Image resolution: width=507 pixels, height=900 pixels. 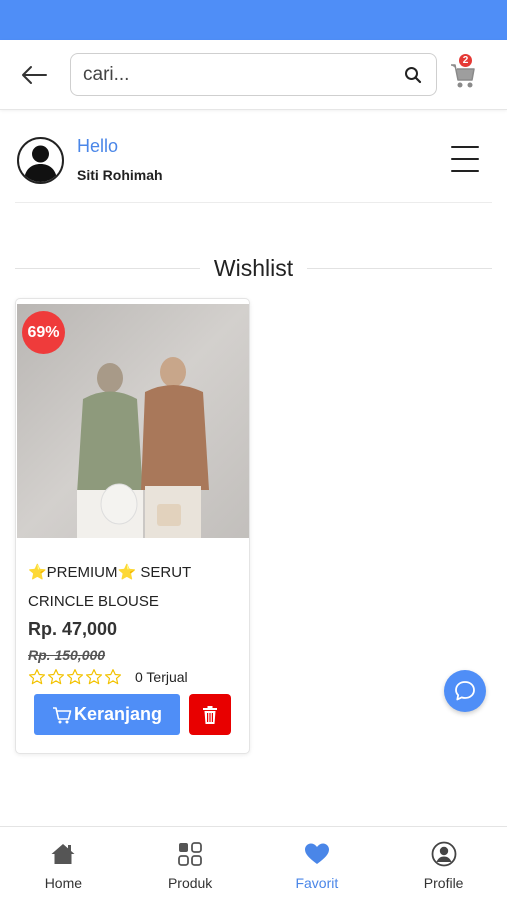 What do you see at coordinates (317, 883) in the screenshot?
I see `nav-label: Favorit` at bounding box center [317, 883].